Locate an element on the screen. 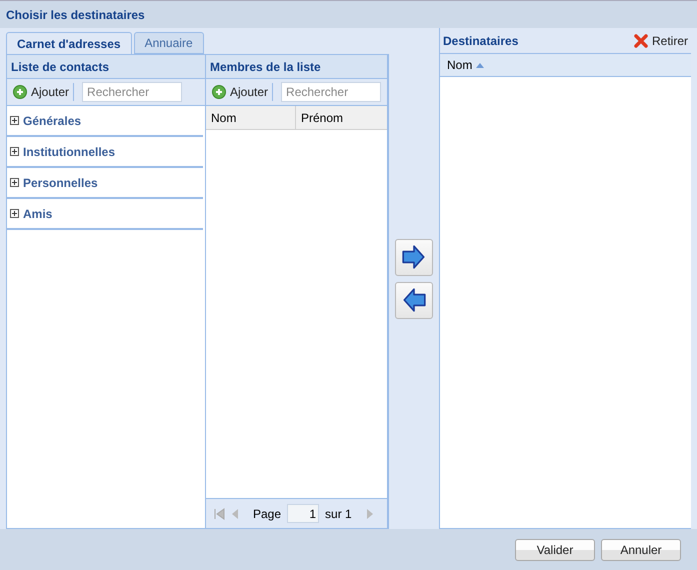 The width and height of the screenshot is (697, 570). tab: Annuaire is located at coordinates (169, 43).